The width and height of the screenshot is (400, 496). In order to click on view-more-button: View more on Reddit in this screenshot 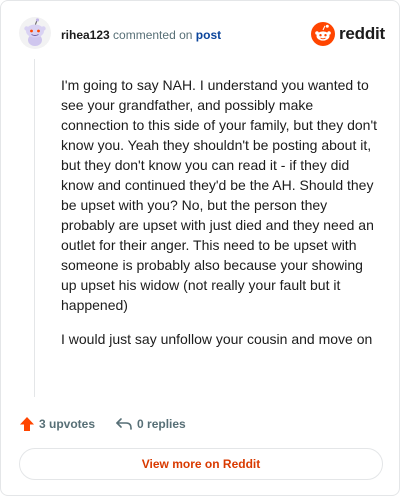, I will do `click(201, 464)`.